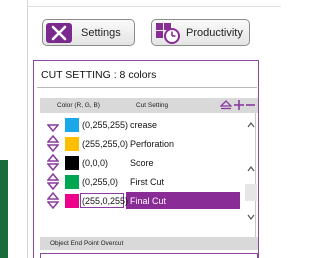  Describe the element at coordinates (251, 217) in the screenshot. I see `scroll-down-icon` at that location.